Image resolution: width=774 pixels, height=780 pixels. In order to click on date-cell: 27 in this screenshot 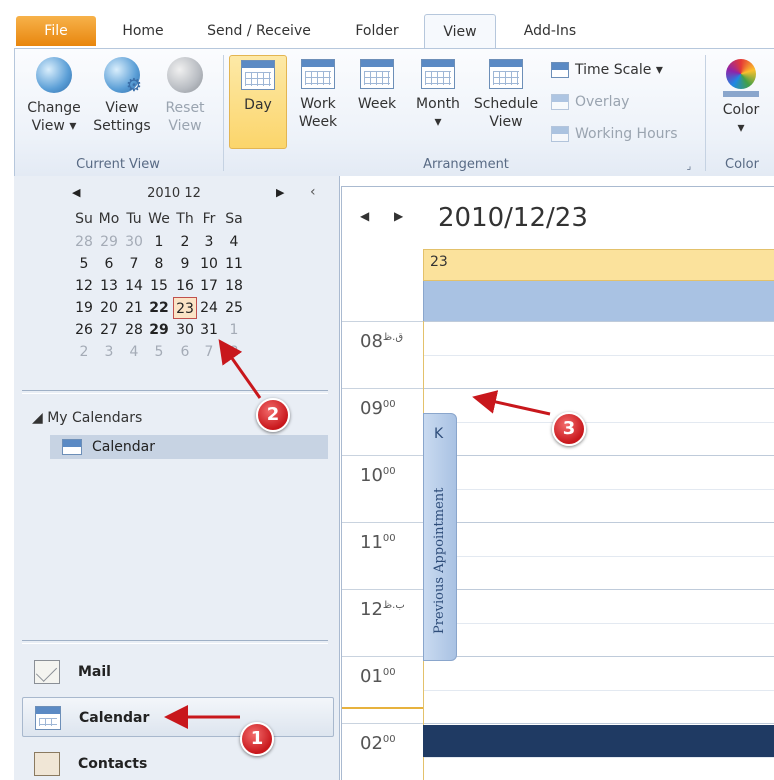, I will do `click(109, 330)`.